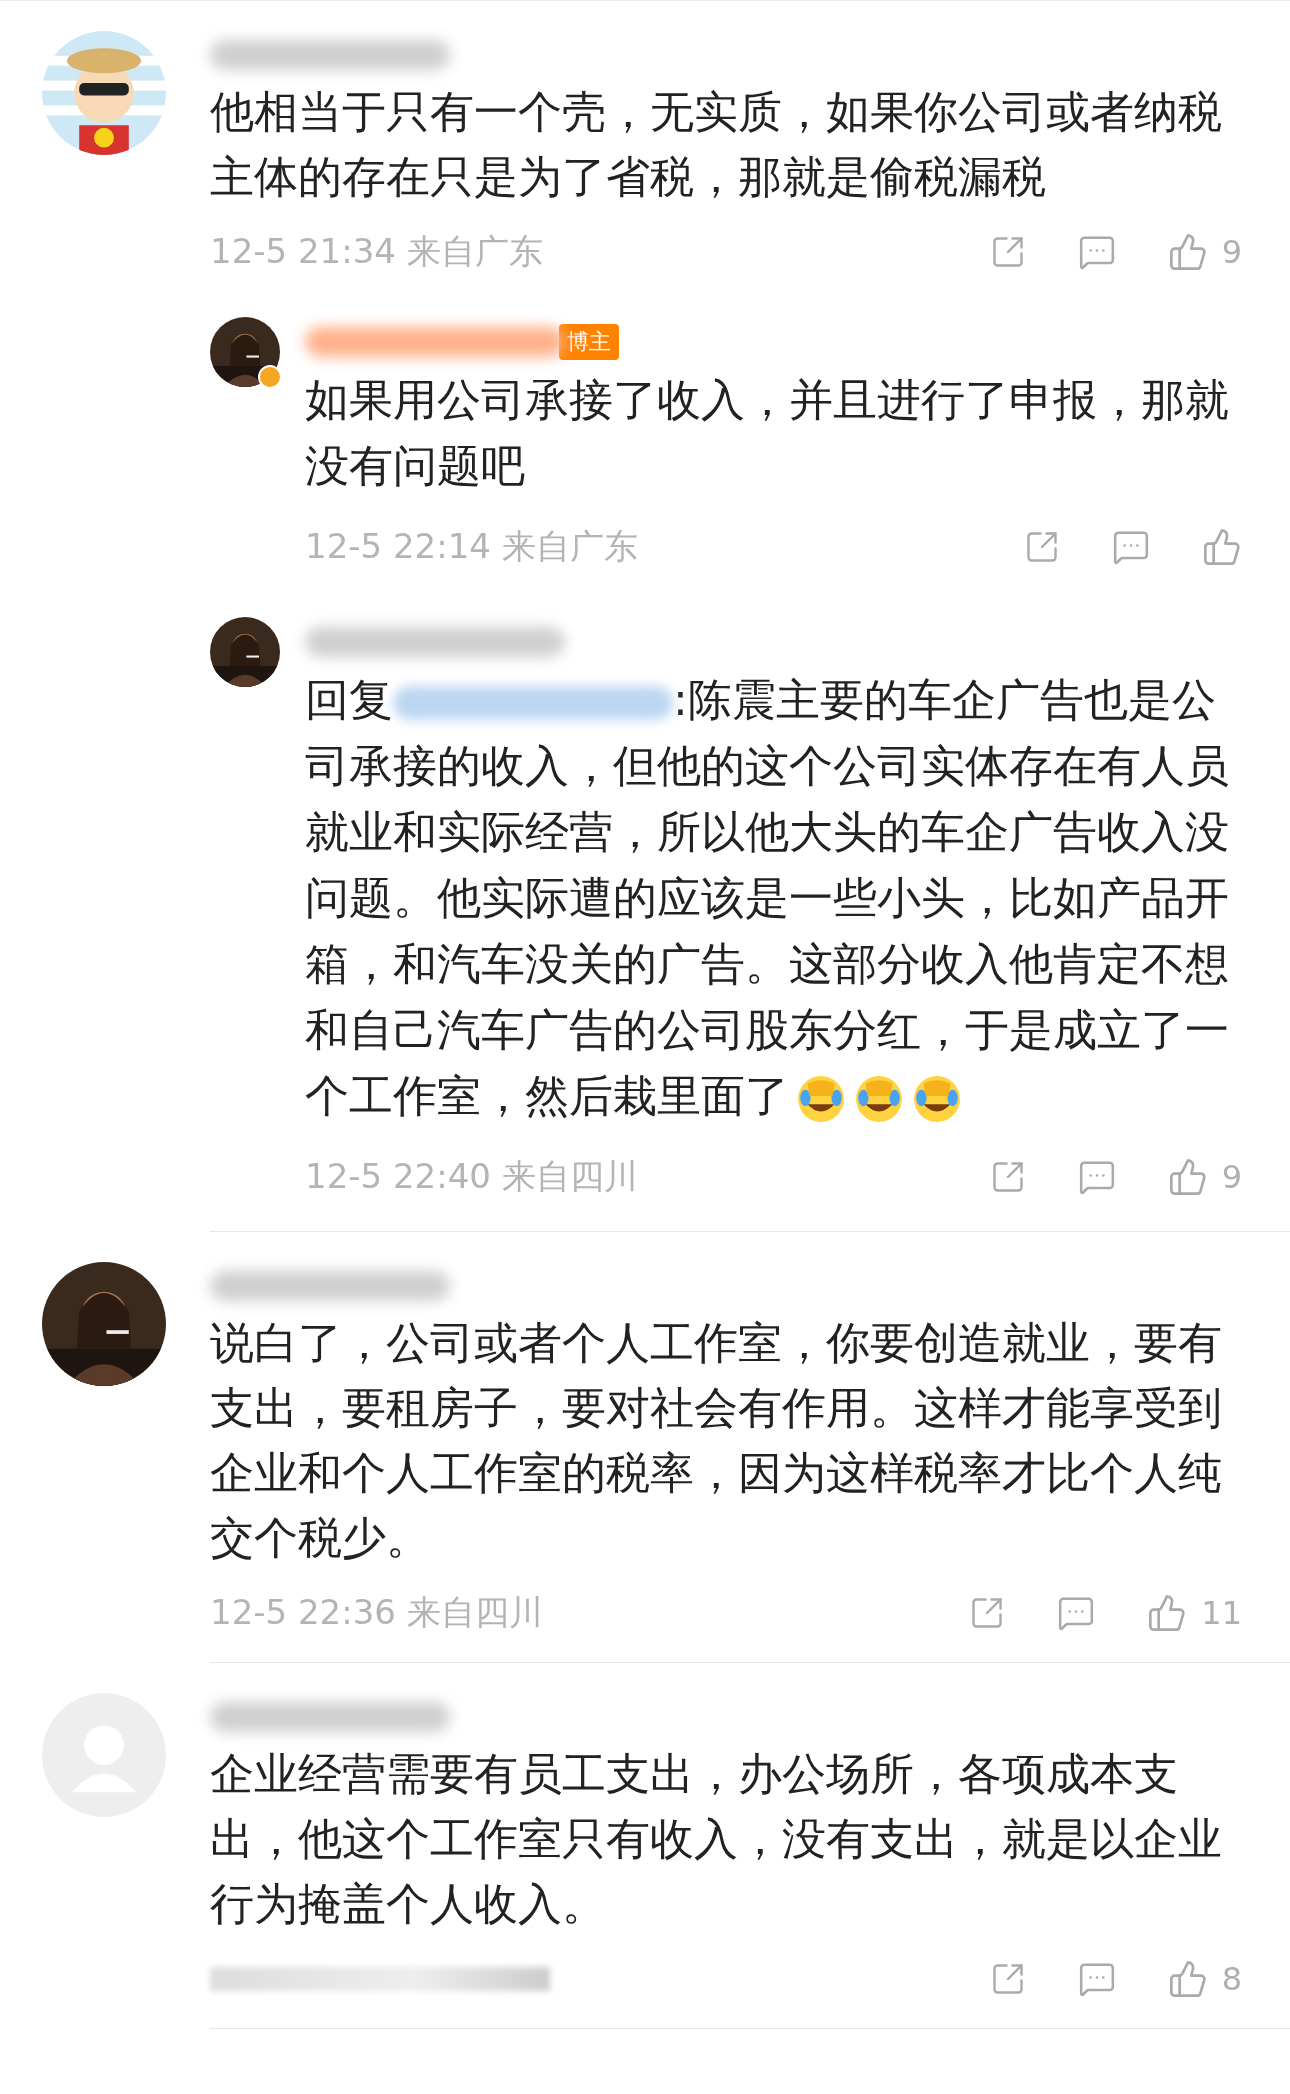 The width and height of the screenshot is (1290, 2094). Describe the element at coordinates (1221, 1613) in the screenshot. I see `like-count: 11` at that location.